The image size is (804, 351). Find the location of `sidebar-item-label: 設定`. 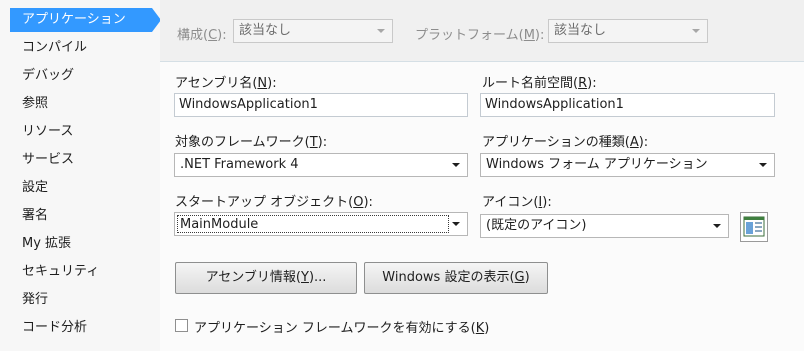

sidebar-item-label: 設定 is located at coordinates (35, 187).